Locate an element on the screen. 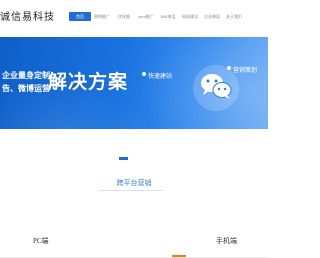 Image resolution: width=320 pixels, height=258 pixels. nav-item-website-build: 网站建设 is located at coordinates (190, 16).